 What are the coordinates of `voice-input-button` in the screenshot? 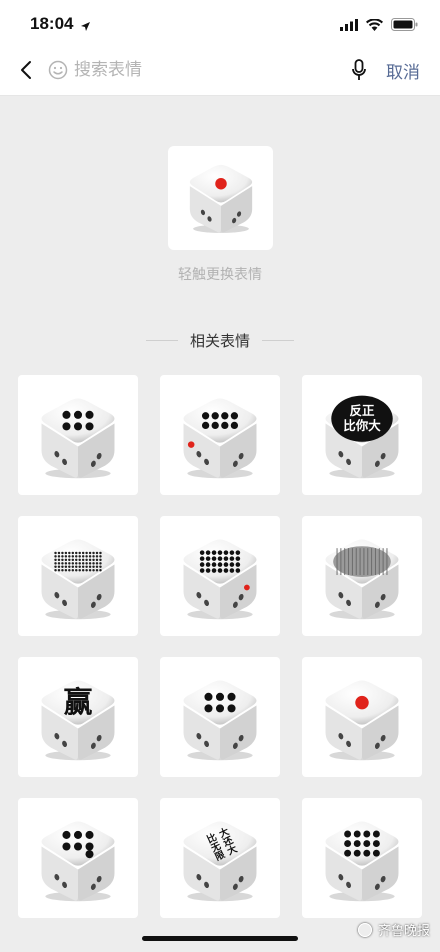 It's located at (359, 70).